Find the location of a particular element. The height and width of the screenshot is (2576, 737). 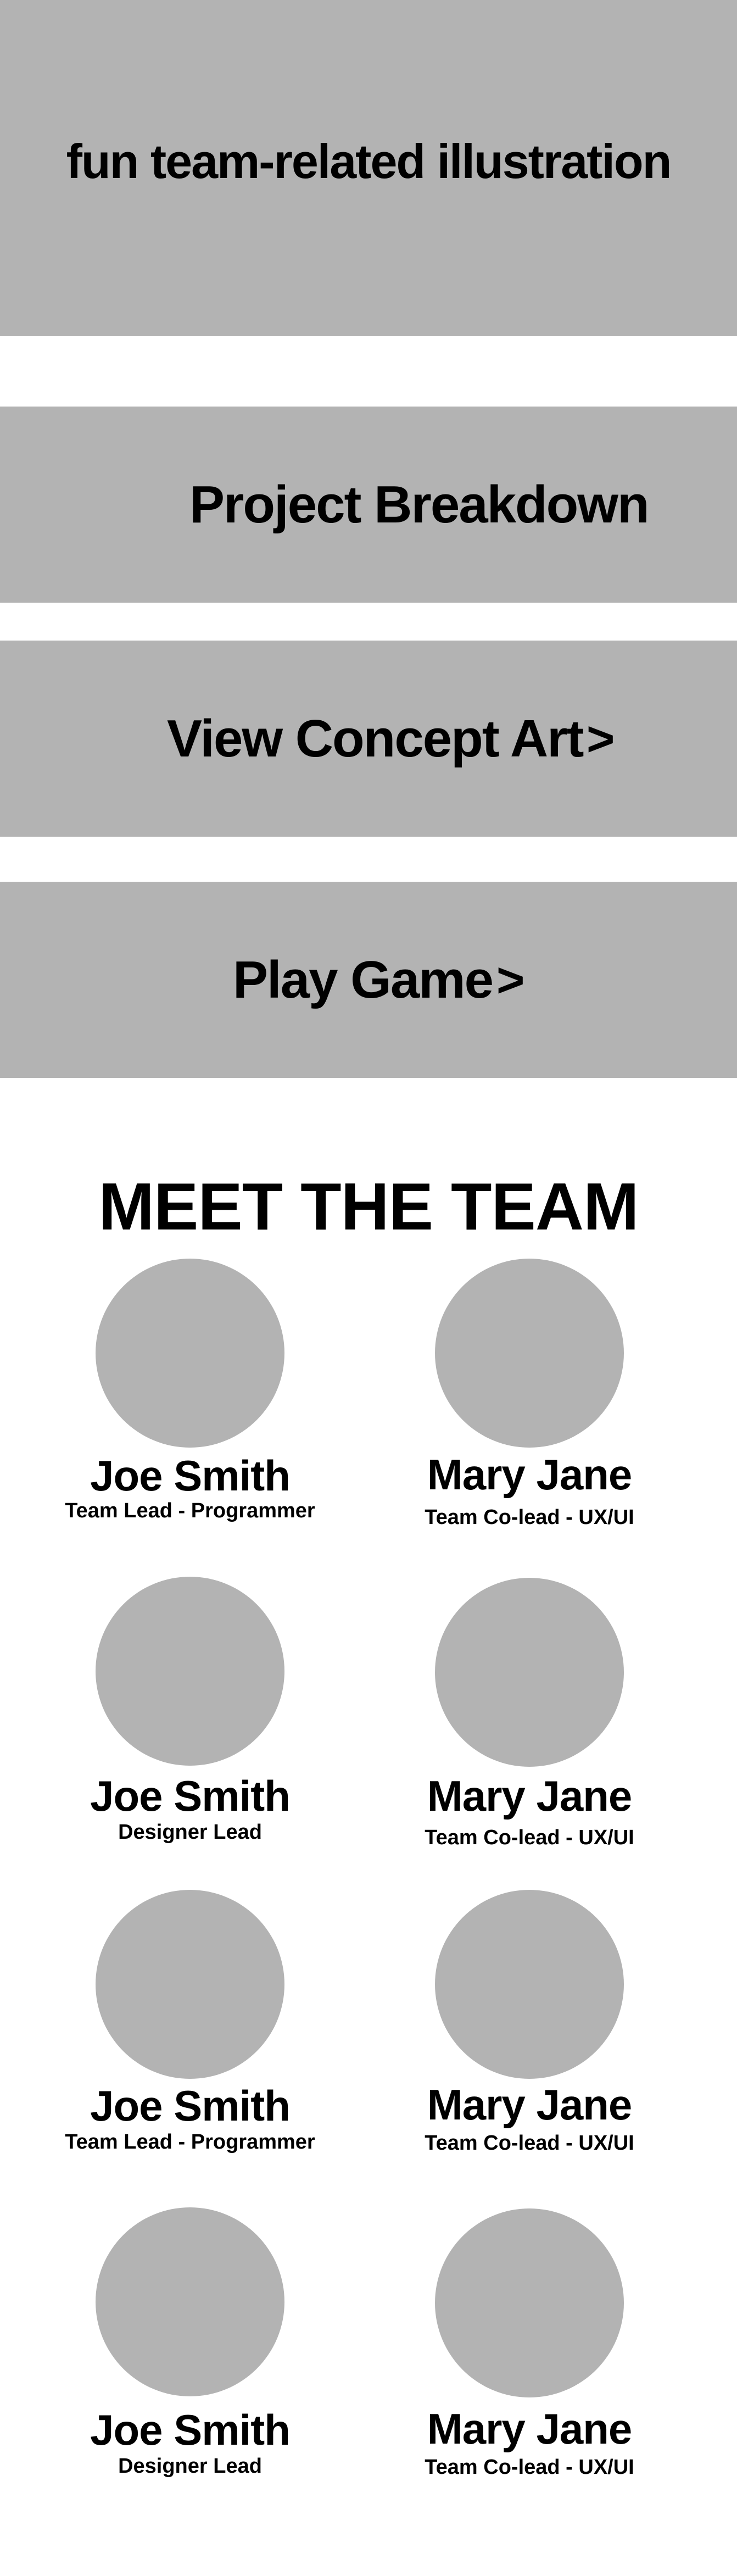

project-breakdown-banner: Project Breakdown is located at coordinates (369, 505).